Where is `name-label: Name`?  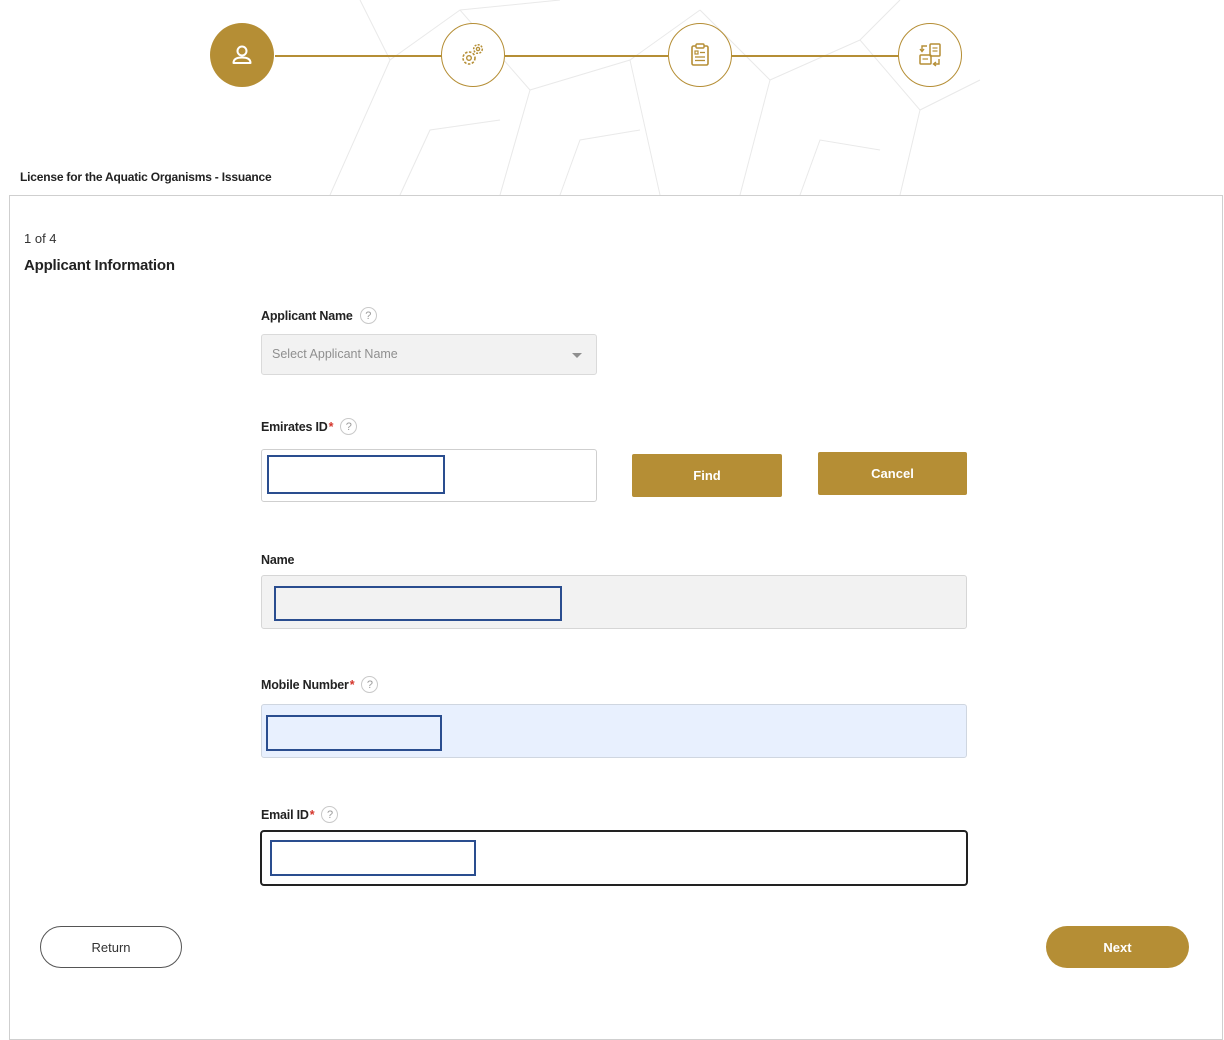
name-label: Name is located at coordinates (277, 560).